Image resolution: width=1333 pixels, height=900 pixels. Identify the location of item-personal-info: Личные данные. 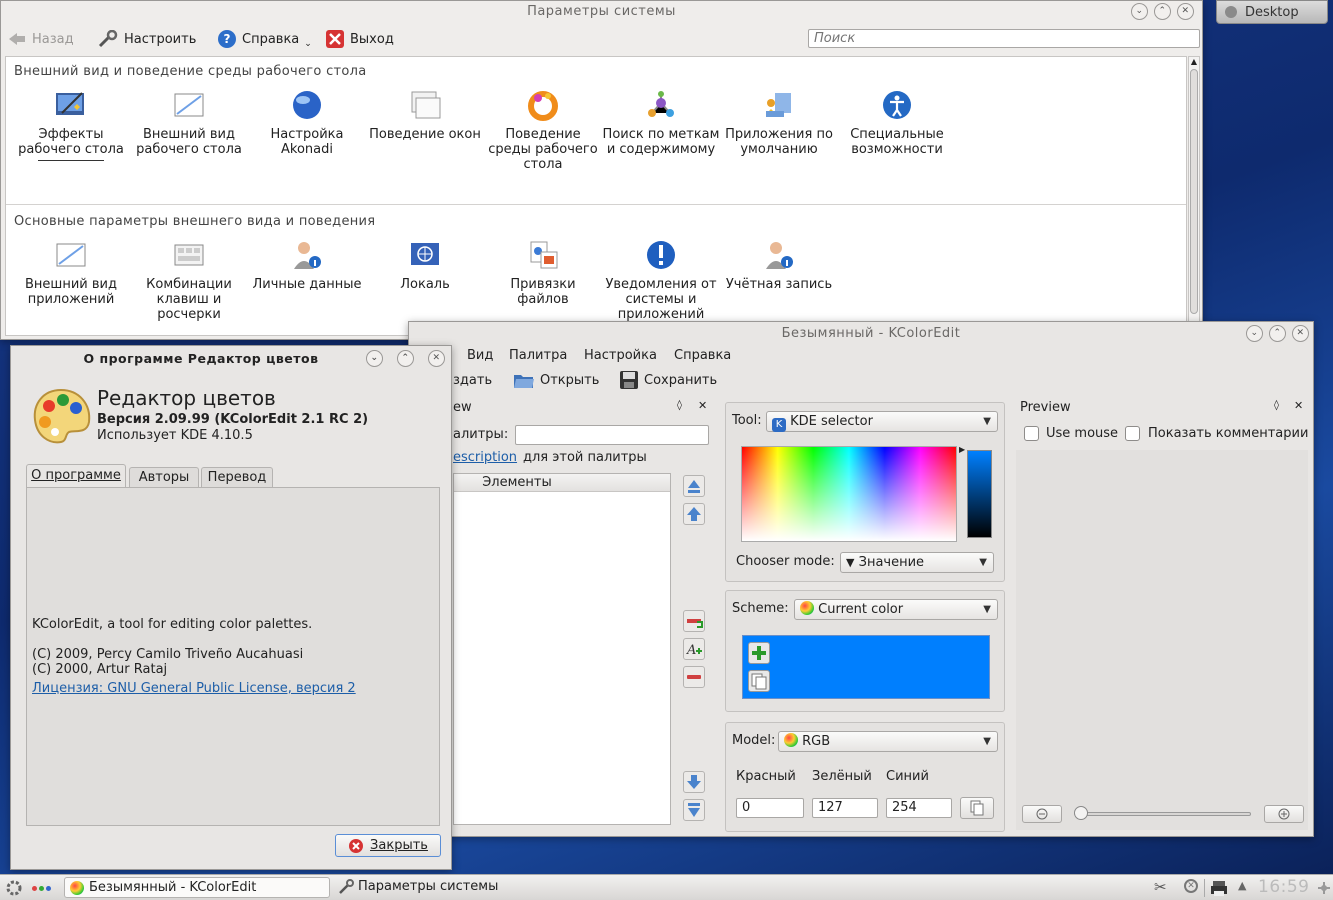
(307, 265).